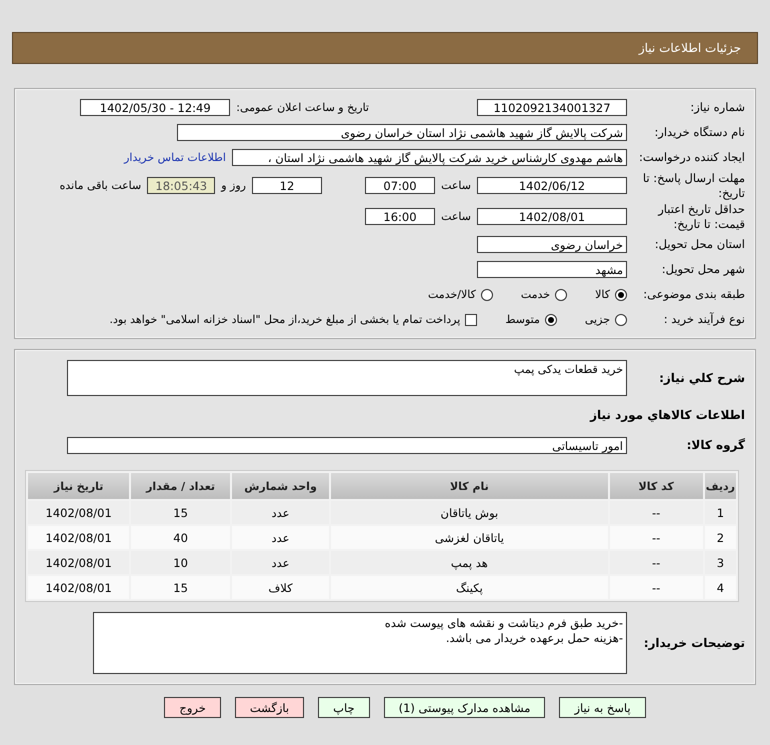 This screenshot has width=770, height=745. I want to click on field-label: شهر محل تحویل:, so click(702, 269).